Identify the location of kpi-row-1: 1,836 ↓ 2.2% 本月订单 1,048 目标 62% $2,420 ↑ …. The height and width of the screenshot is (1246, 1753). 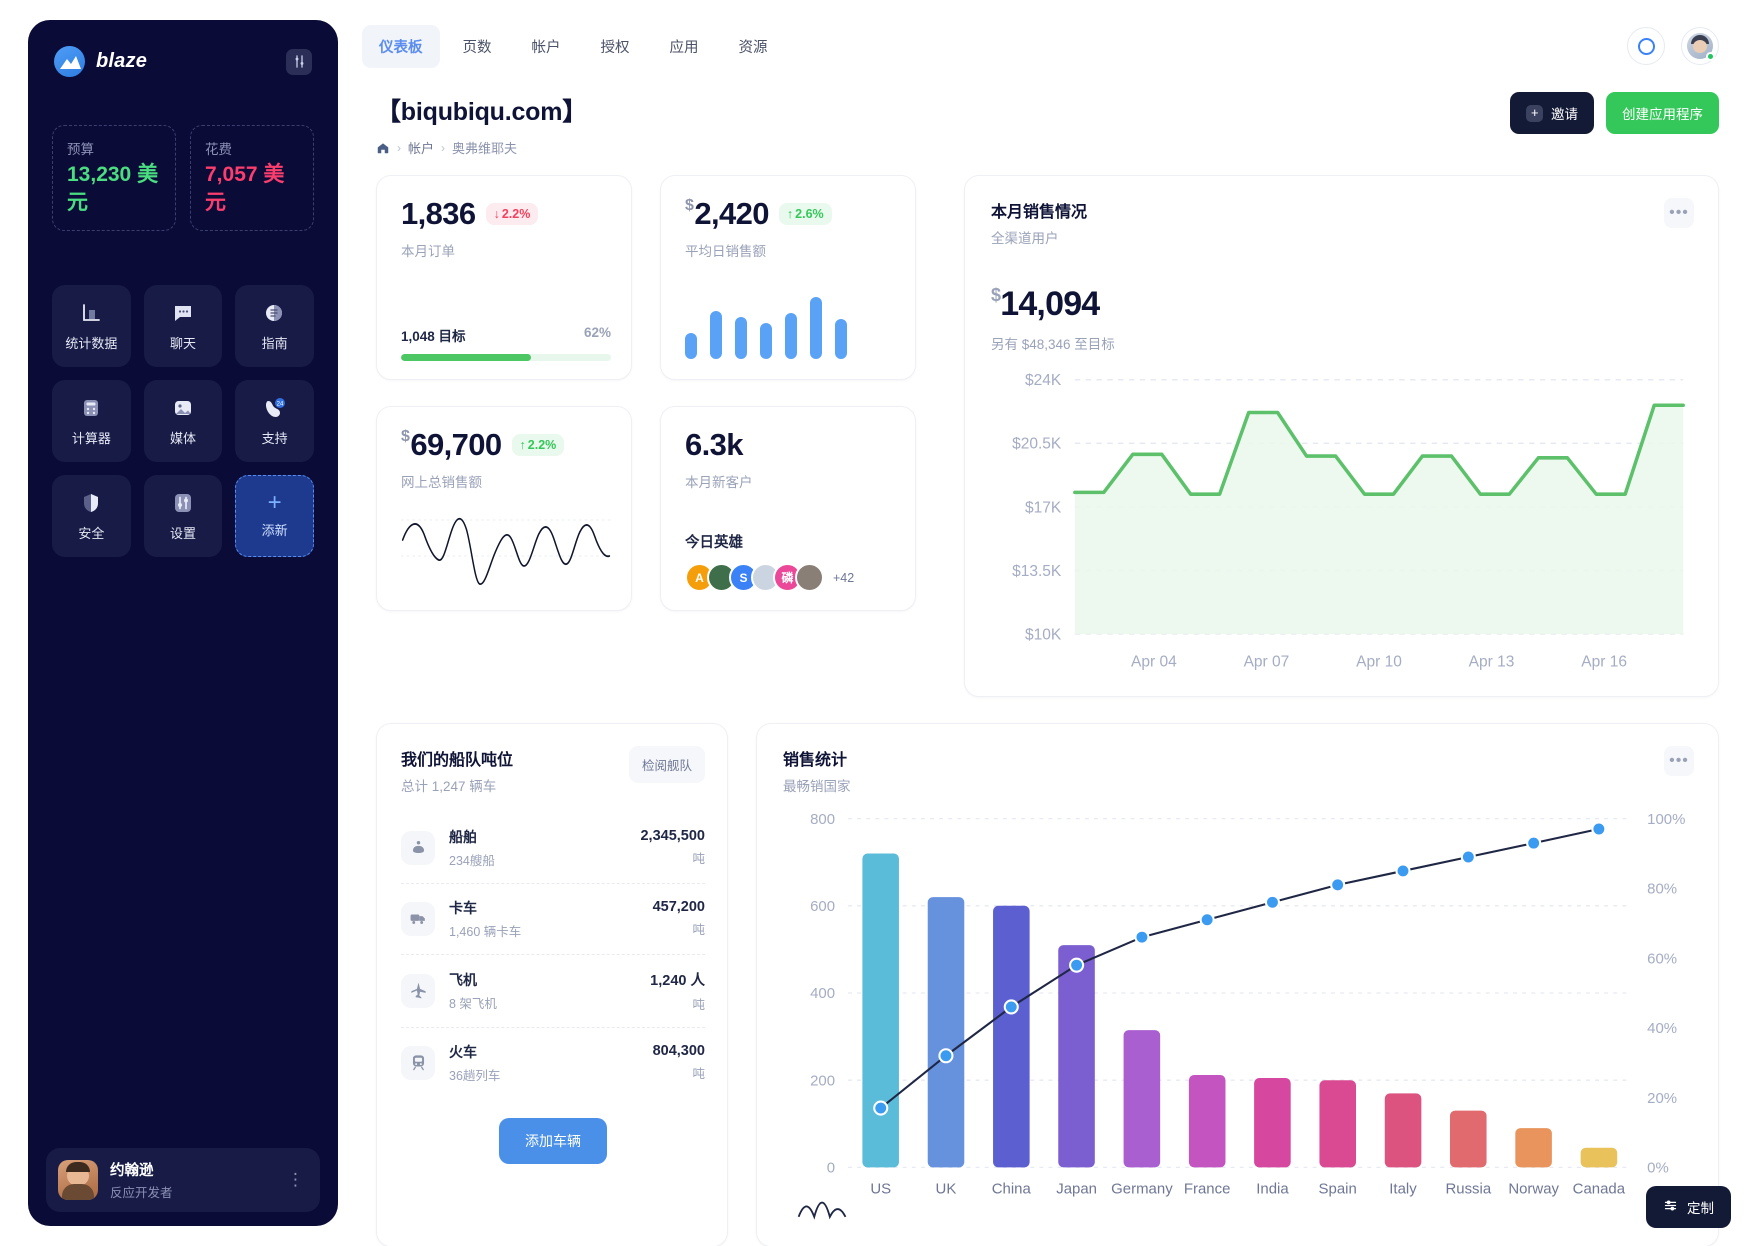
(656, 277).